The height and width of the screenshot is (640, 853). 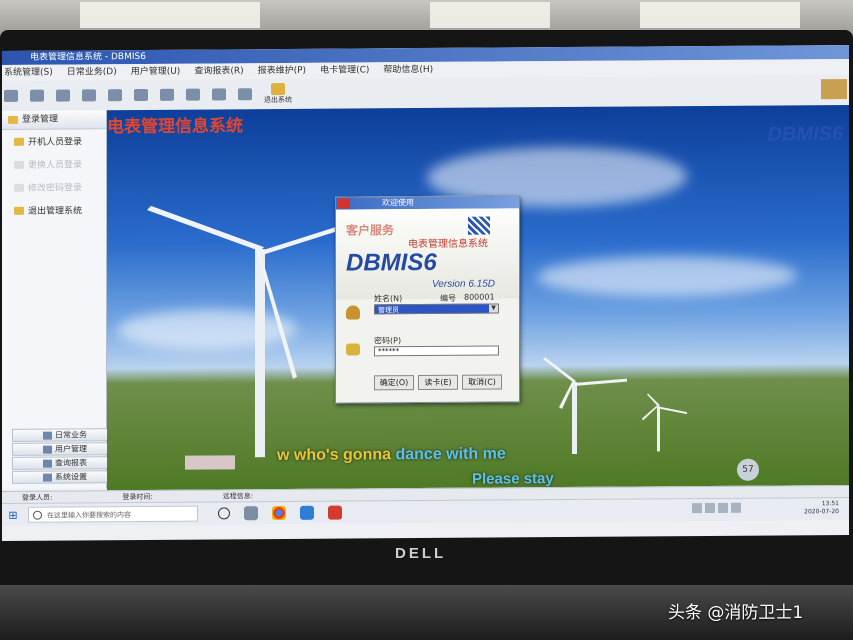 I want to click on exit-label: 退出系统, so click(x=278, y=100).